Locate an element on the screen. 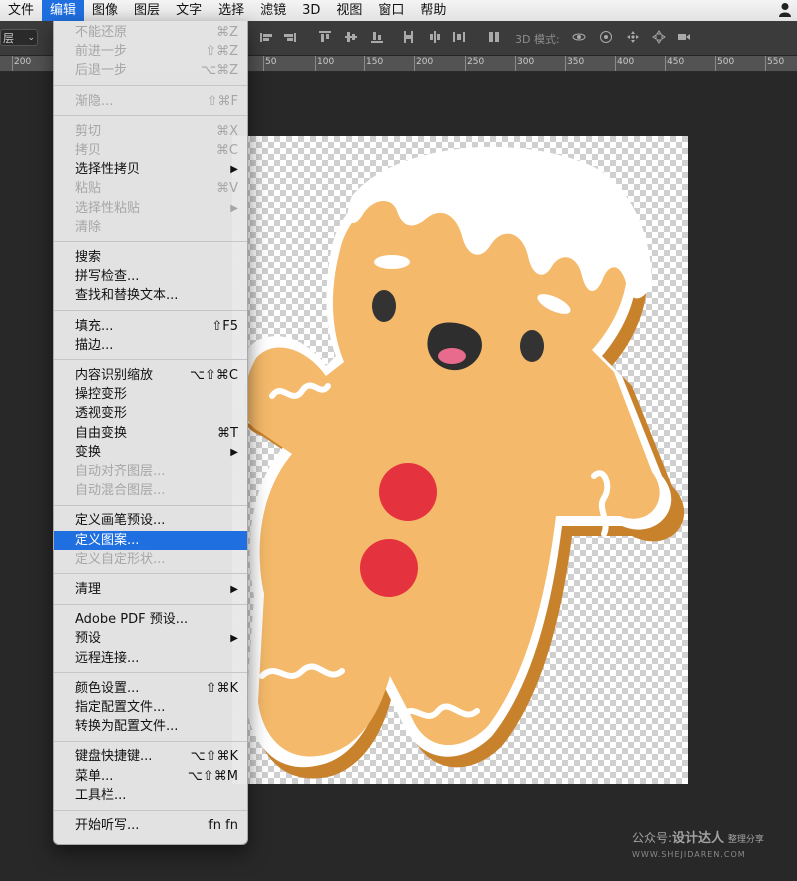 This screenshot has height=881, width=797. menu-item: 颜色设置... ⇧⌘K is located at coordinates (150, 688).